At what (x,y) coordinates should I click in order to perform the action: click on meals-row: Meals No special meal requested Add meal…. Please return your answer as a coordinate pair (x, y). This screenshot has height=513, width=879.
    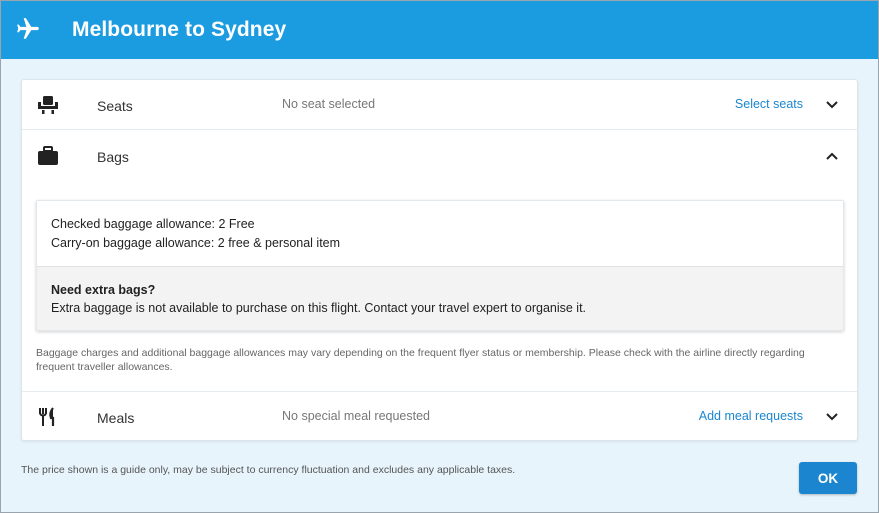
    Looking at the image, I should click on (439, 416).